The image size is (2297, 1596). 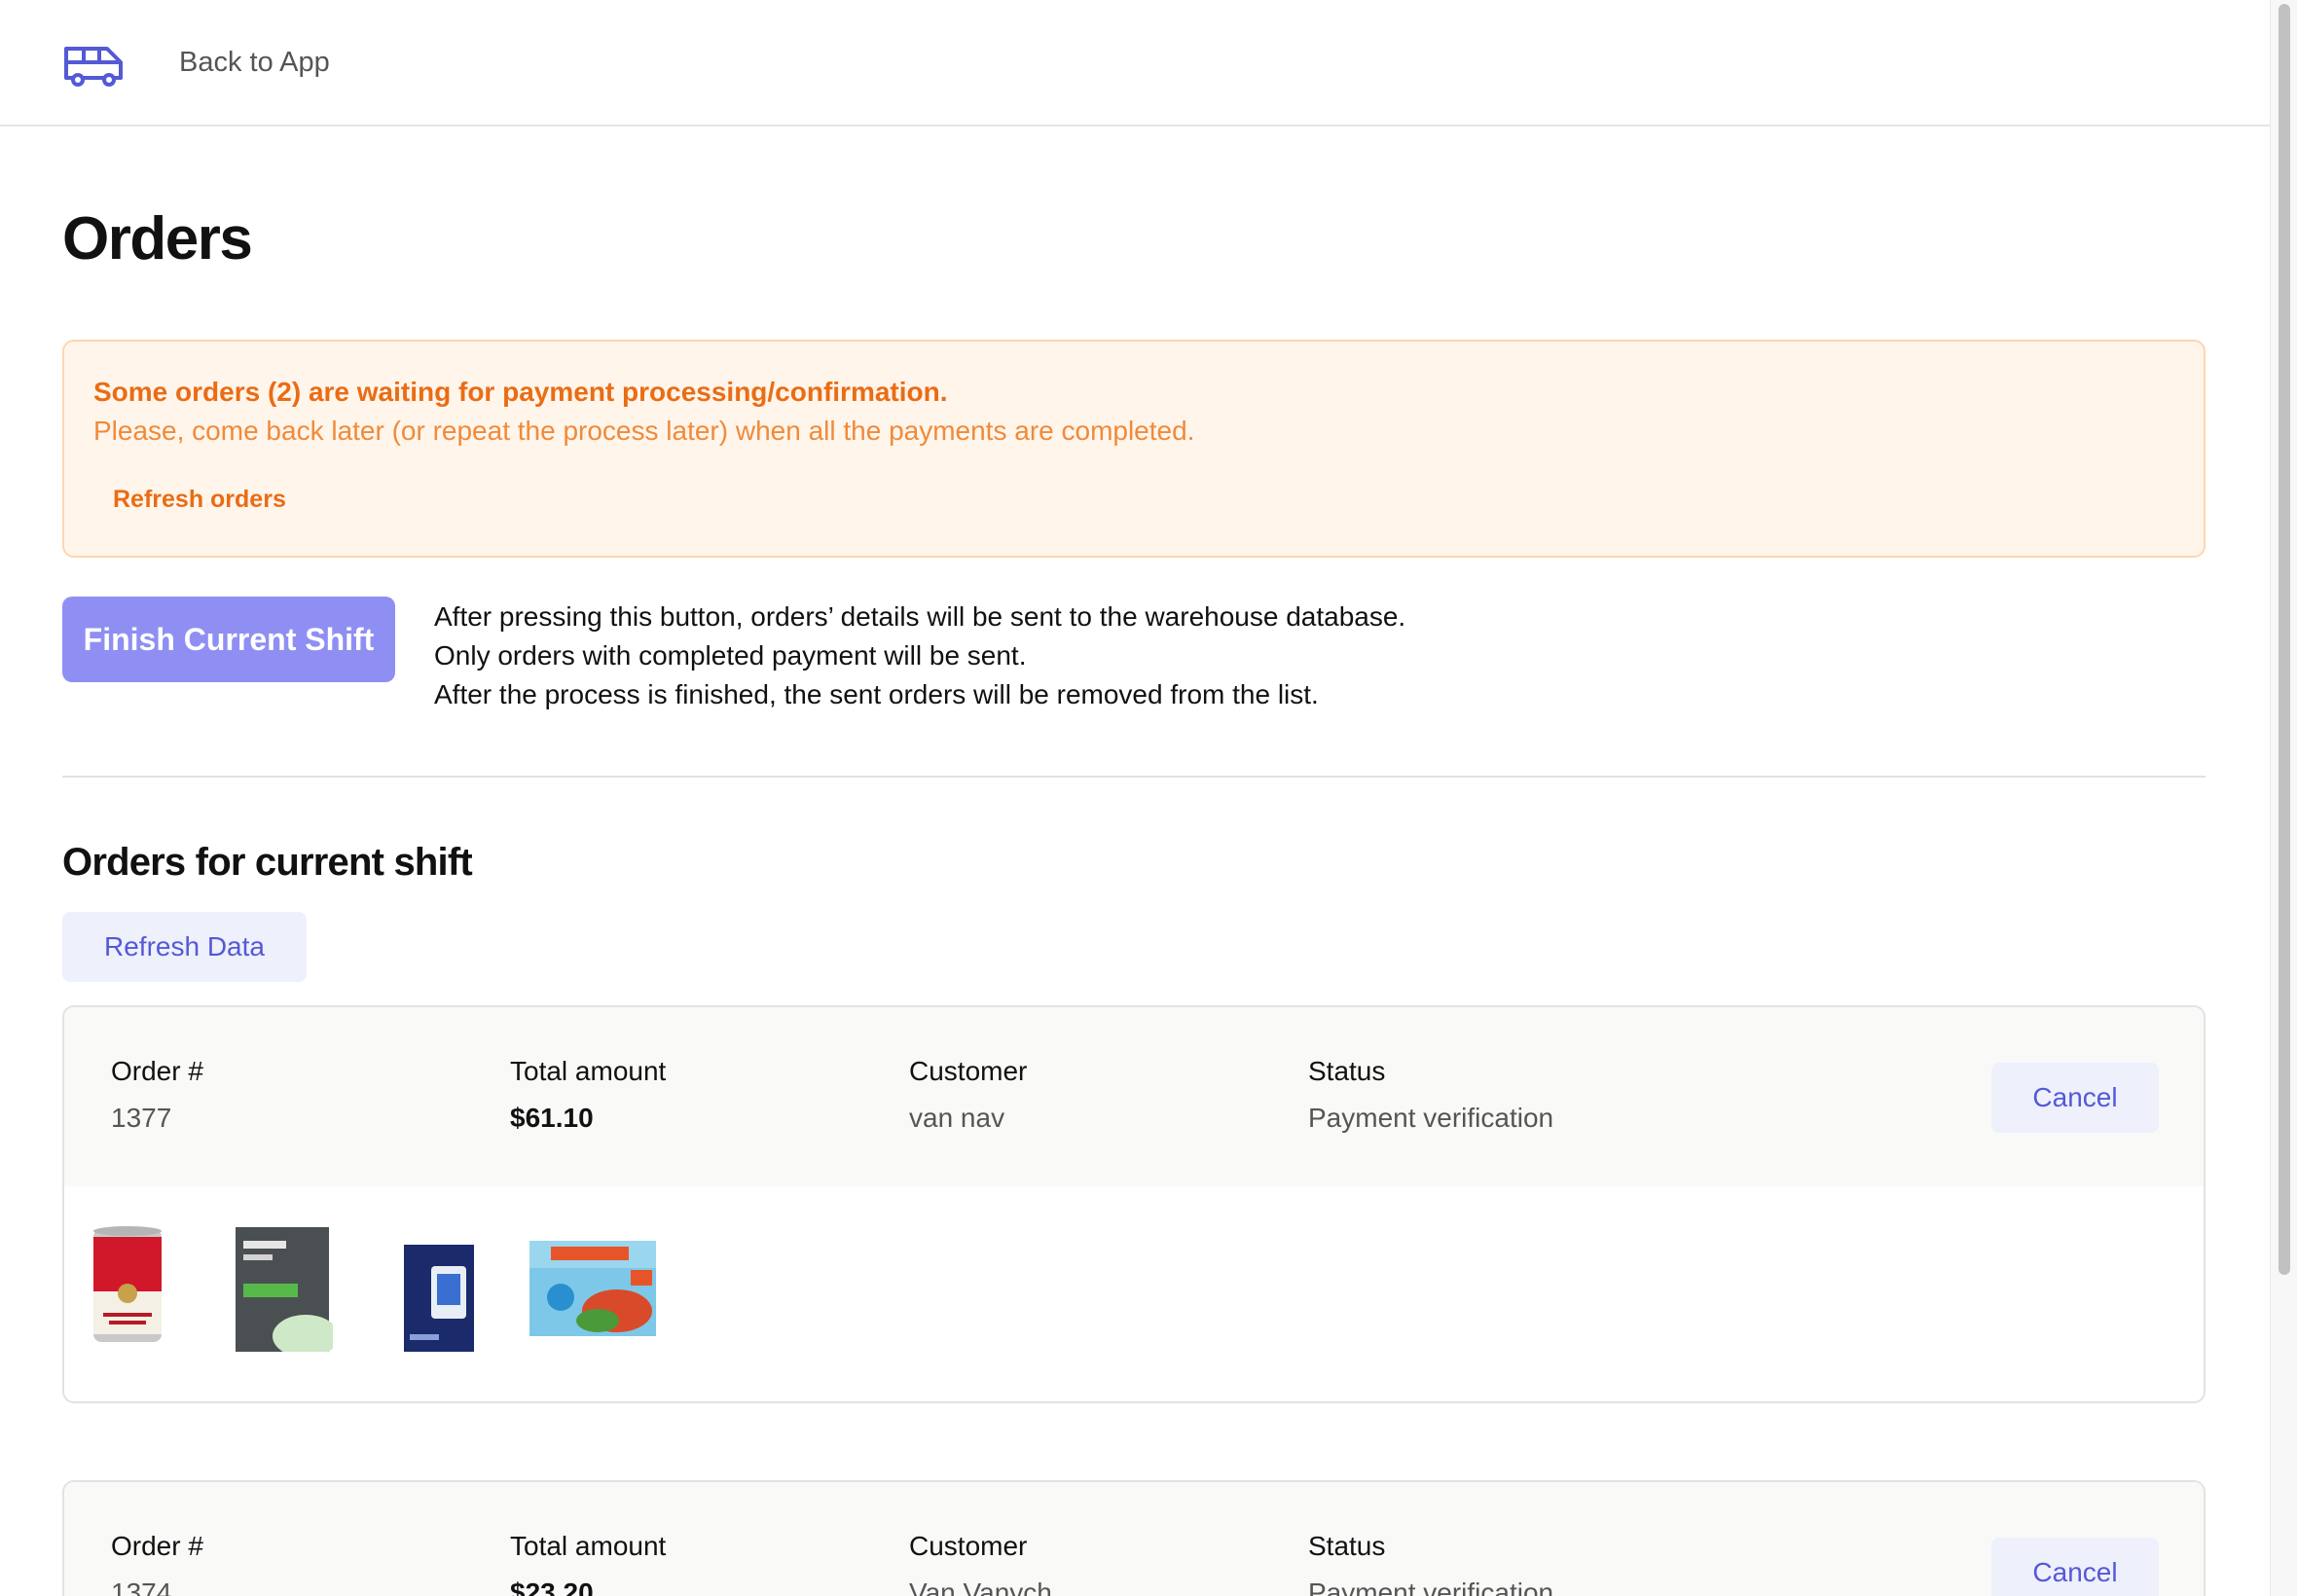 I want to click on total-amount-value: $23.20, so click(x=552, y=1587).